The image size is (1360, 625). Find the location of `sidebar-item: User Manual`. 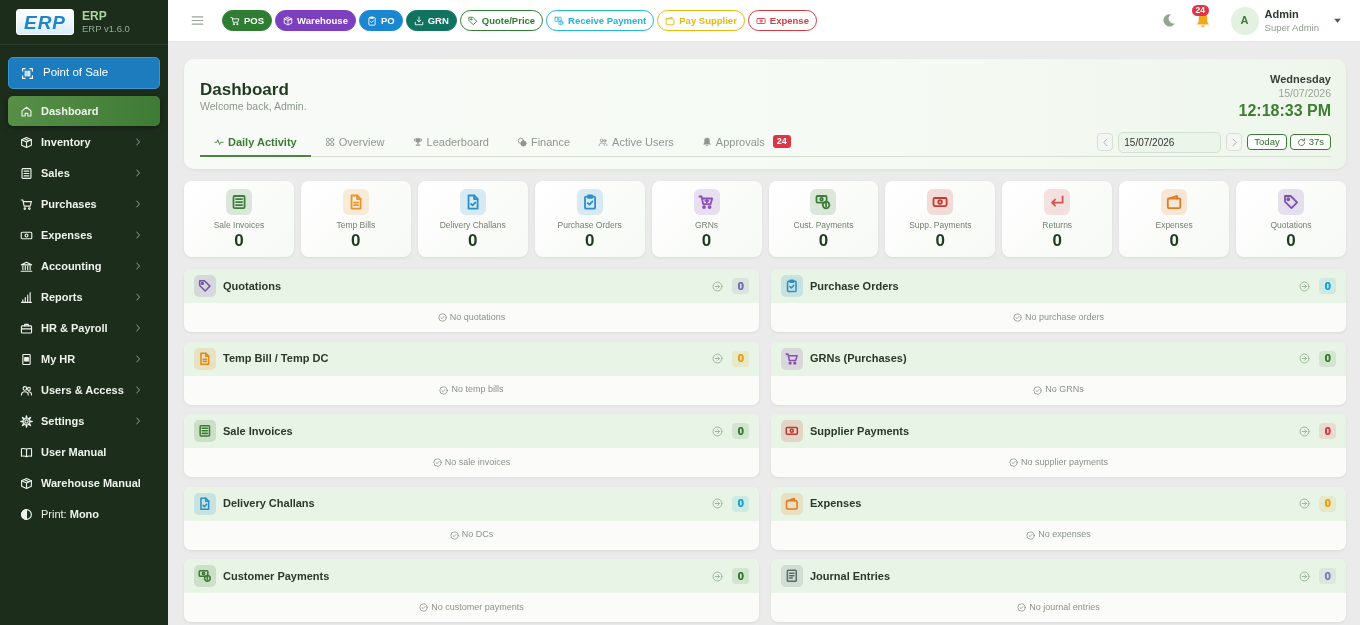

sidebar-item: User Manual is located at coordinates (84, 452).